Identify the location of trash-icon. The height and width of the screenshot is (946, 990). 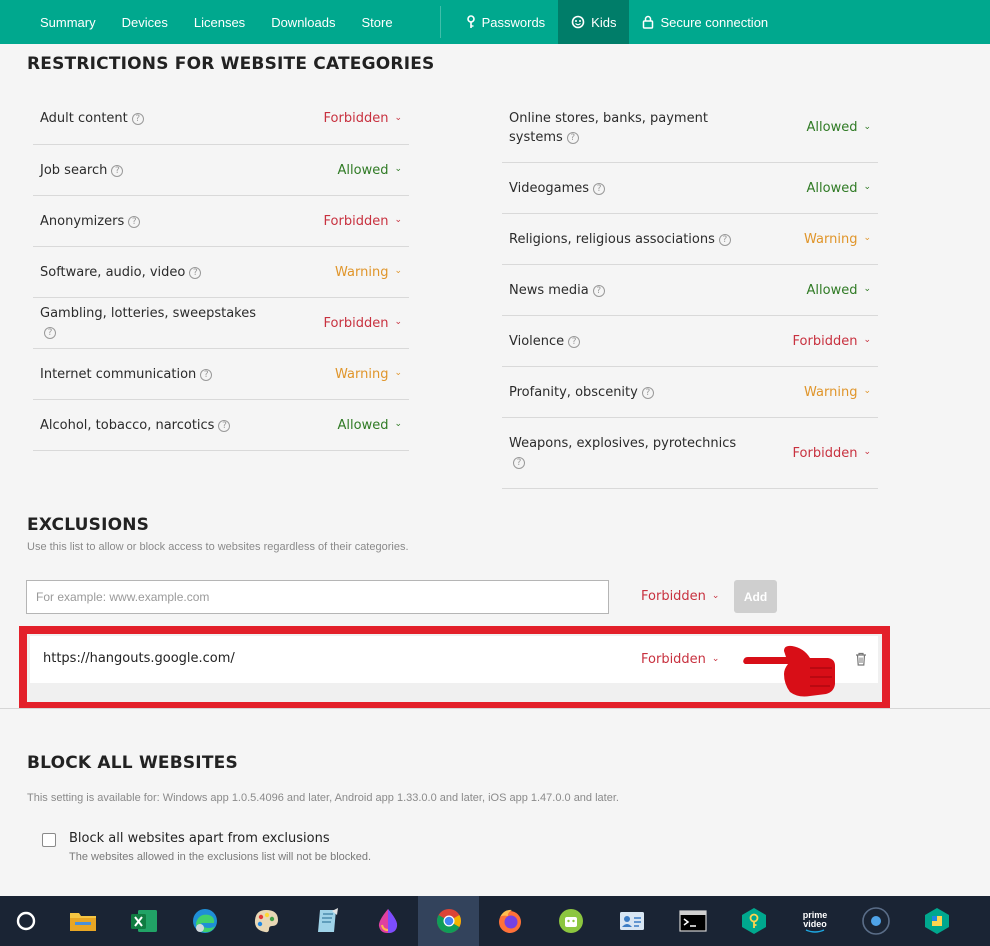
(861, 659).